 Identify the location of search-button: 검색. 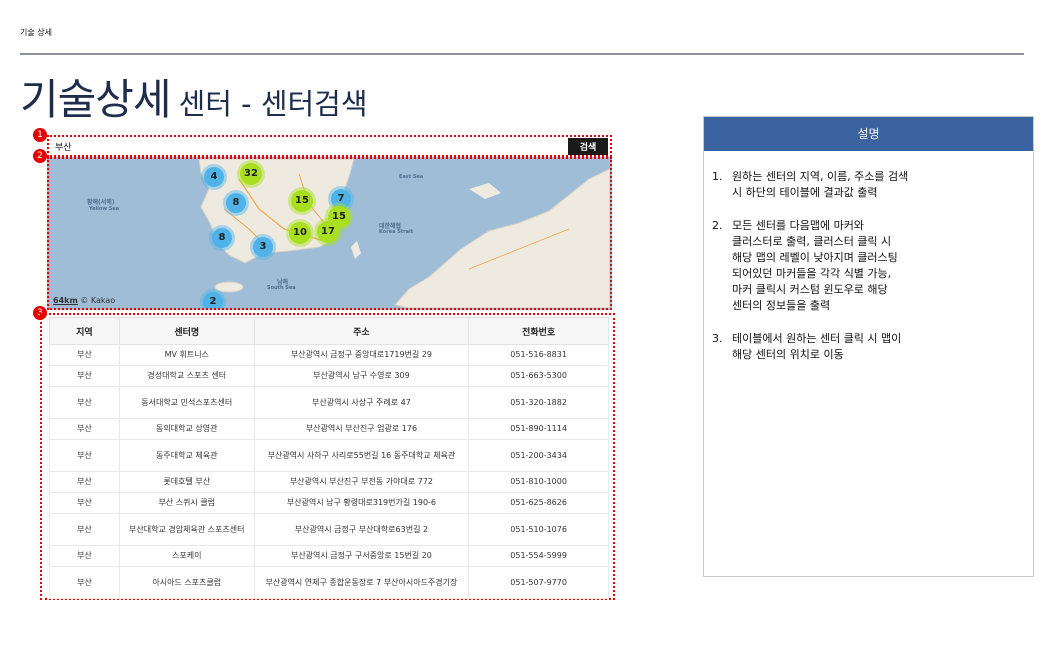
(588, 146).